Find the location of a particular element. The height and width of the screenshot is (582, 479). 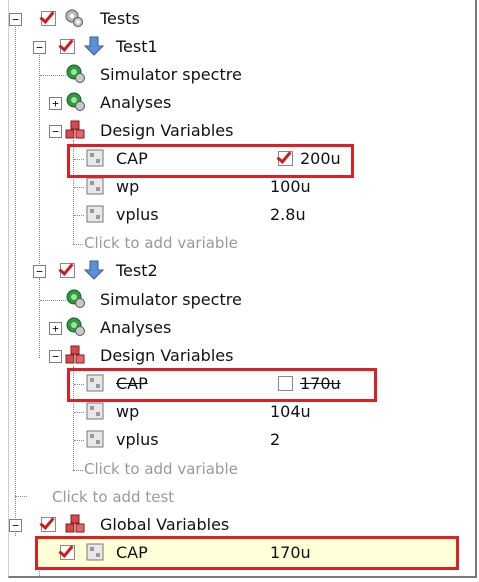

tree-node-test1: − Test1 is located at coordinates (235, 47).